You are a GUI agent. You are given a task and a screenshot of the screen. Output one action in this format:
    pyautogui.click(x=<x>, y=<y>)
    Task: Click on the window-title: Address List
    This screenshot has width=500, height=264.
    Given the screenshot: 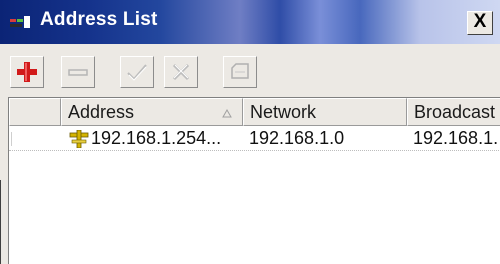 What is the action you would take?
    pyautogui.click(x=99, y=19)
    